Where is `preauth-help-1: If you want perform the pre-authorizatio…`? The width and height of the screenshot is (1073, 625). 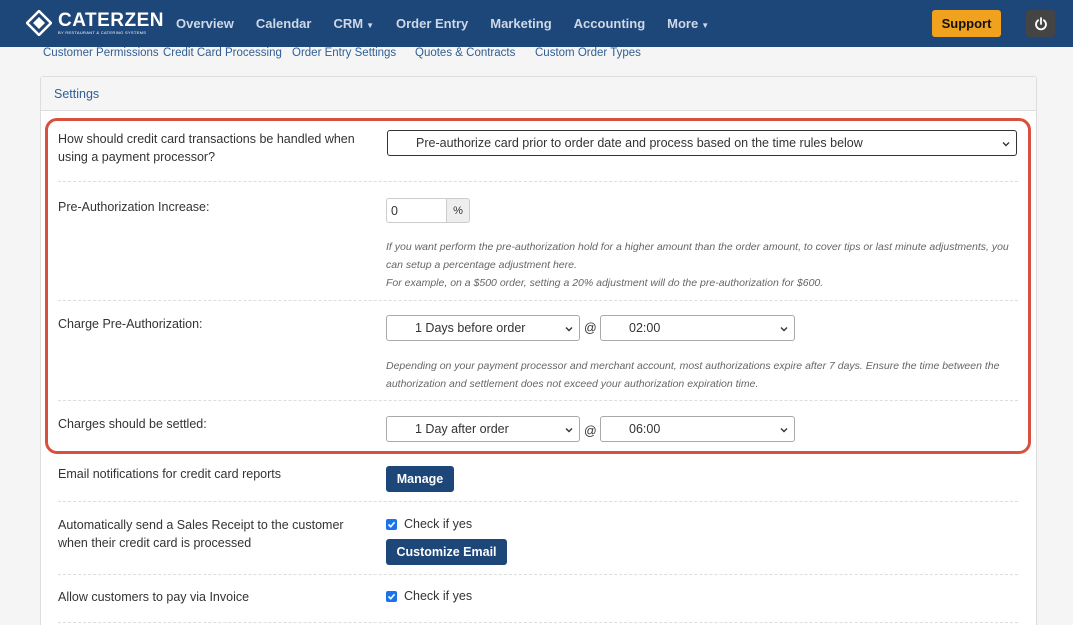
preauth-help-1: If you want perform the pre-authorizatio… is located at coordinates (697, 256).